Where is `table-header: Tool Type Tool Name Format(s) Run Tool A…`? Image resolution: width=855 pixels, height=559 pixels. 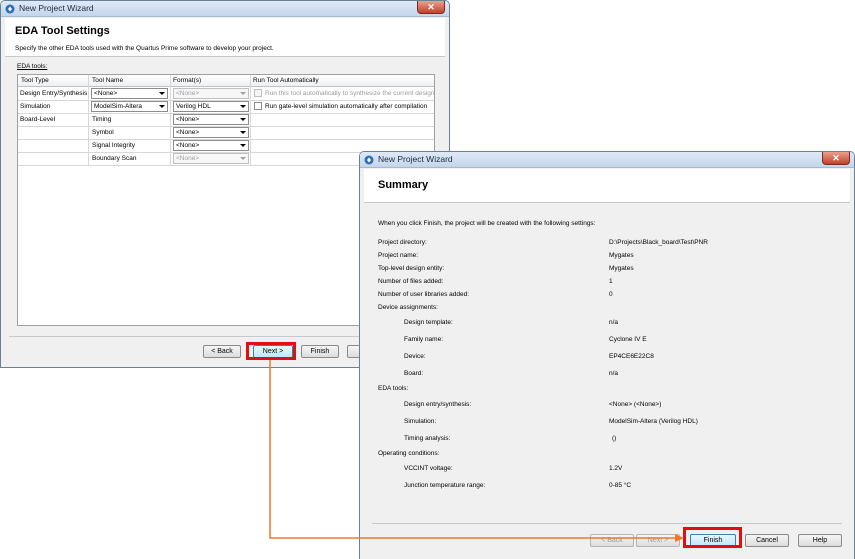 table-header: Tool Type Tool Name Format(s) Run Tool A… is located at coordinates (226, 81).